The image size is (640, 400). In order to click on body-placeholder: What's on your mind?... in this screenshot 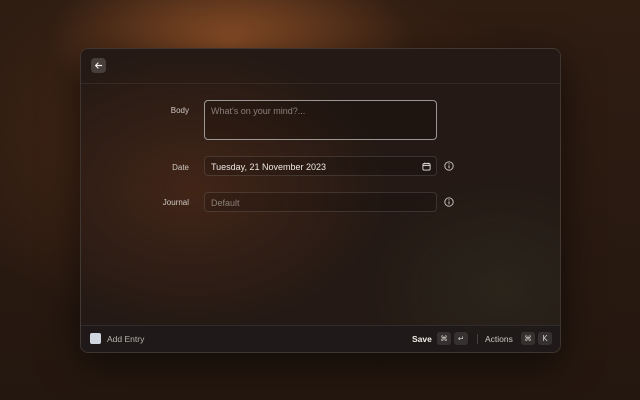, I will do `click(258, 111)`.